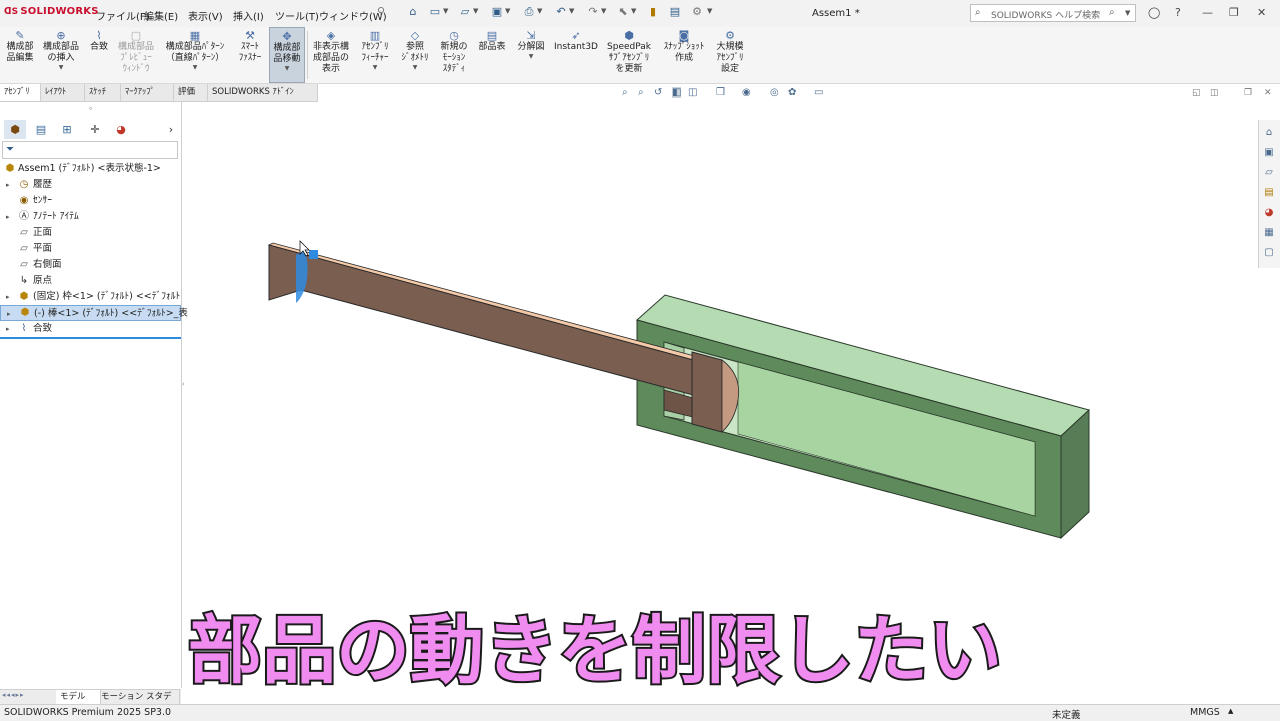  What do you see at coordinates (99, 55) in the screenshot?
I see `mate-button: ⌇ 合致` at bounding box center [99, 55].